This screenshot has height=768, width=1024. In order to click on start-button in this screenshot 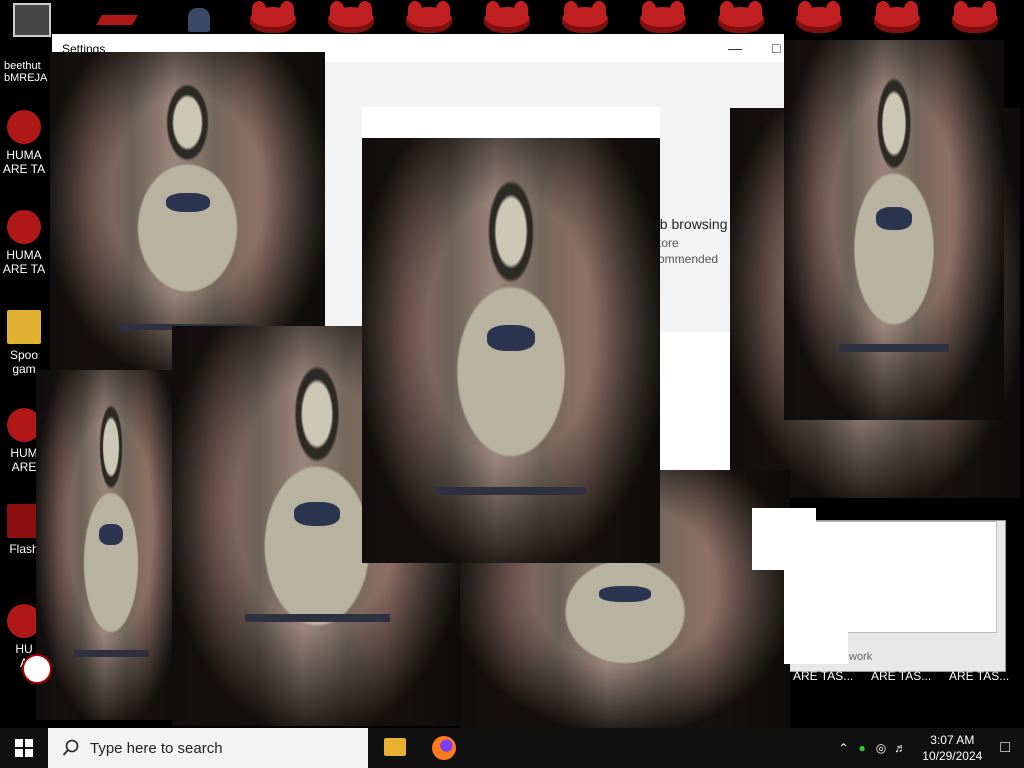, I will do `click(24, 748)`.